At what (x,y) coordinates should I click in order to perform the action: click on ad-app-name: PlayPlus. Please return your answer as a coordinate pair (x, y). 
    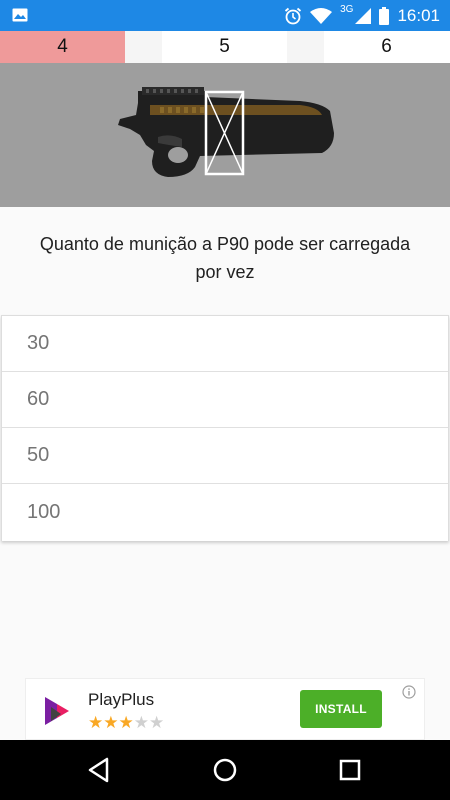
    Looking at the image, I should click on (121, 699).